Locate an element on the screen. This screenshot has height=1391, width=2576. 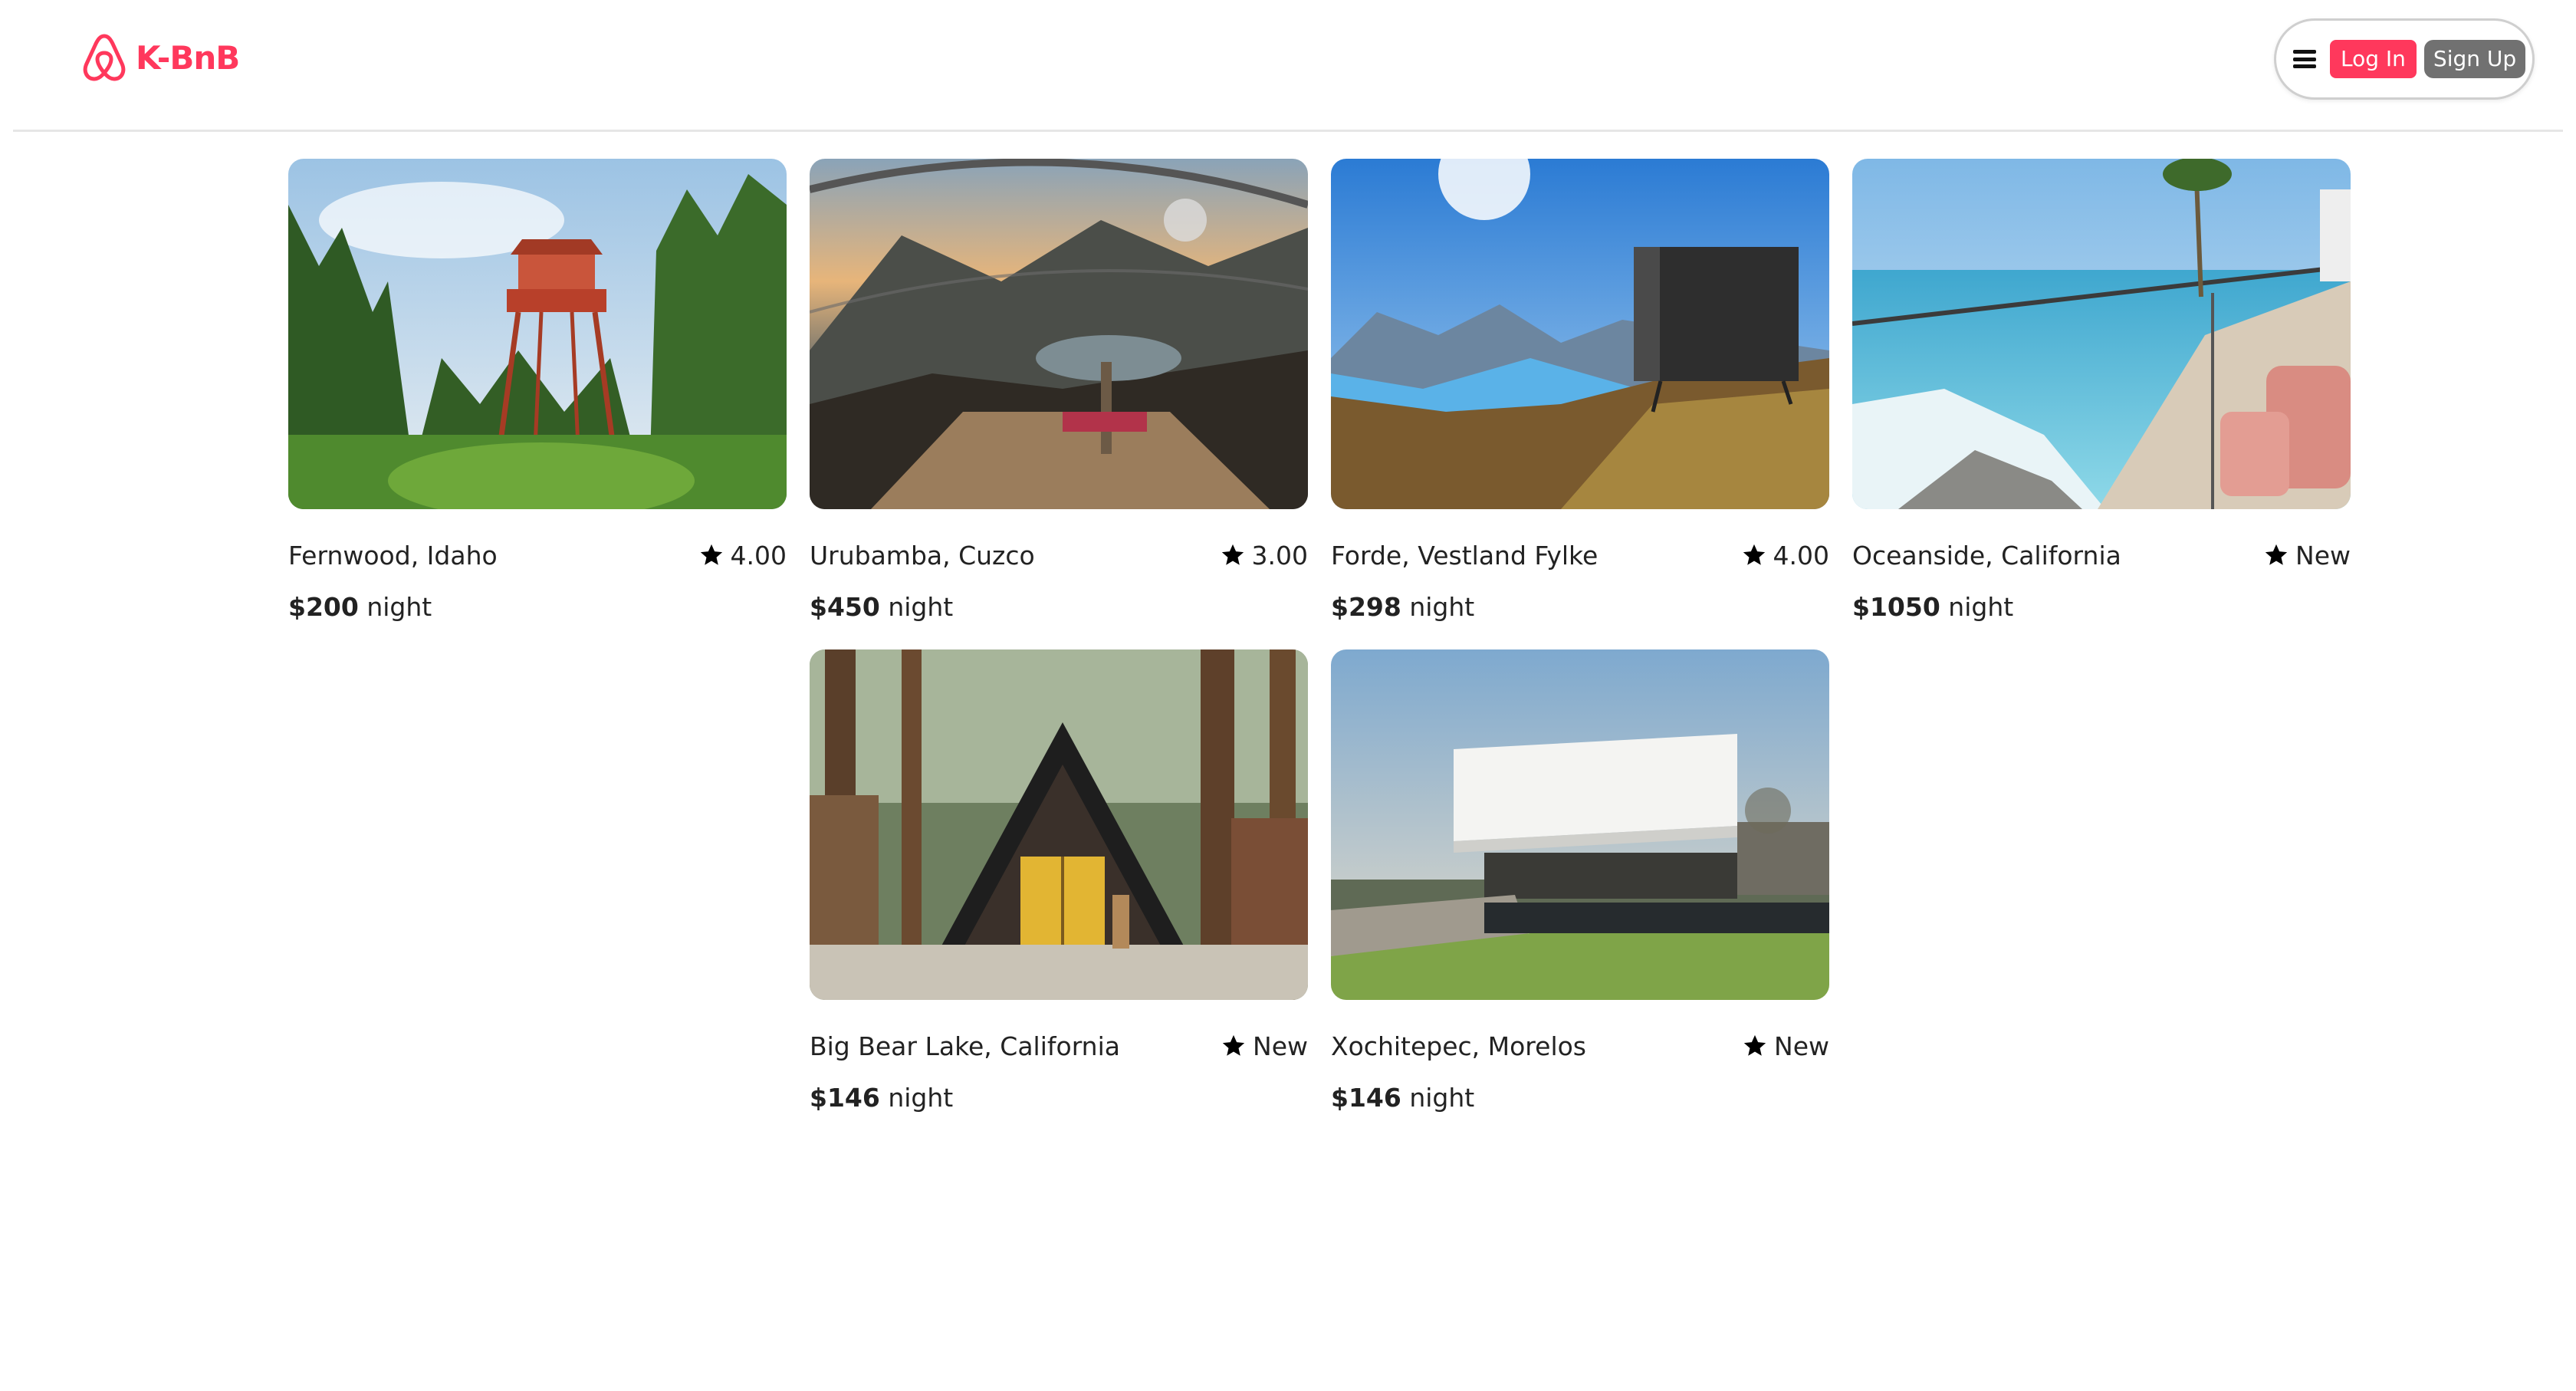
brand-name: K-BnB is located at coordinates (188, 57).